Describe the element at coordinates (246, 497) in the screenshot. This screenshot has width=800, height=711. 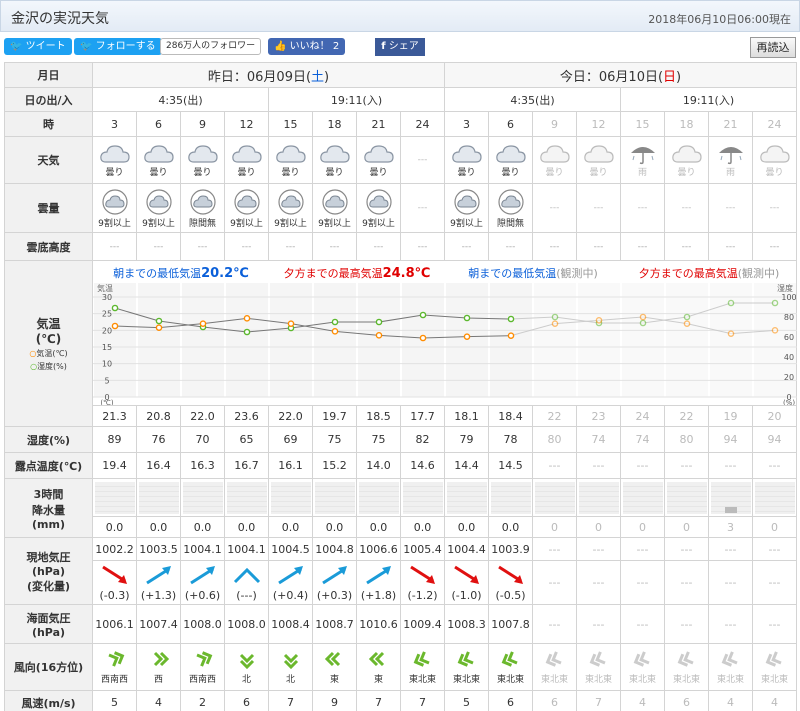
I see `rain-gauge` at that location.